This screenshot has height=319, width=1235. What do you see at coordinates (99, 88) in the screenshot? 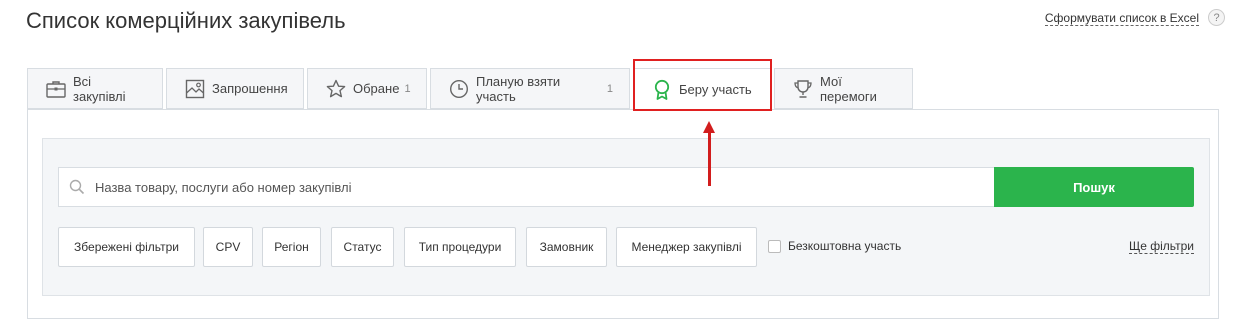
I see `tab-label: Всі закупівлі` at bounding box center [99, 88].